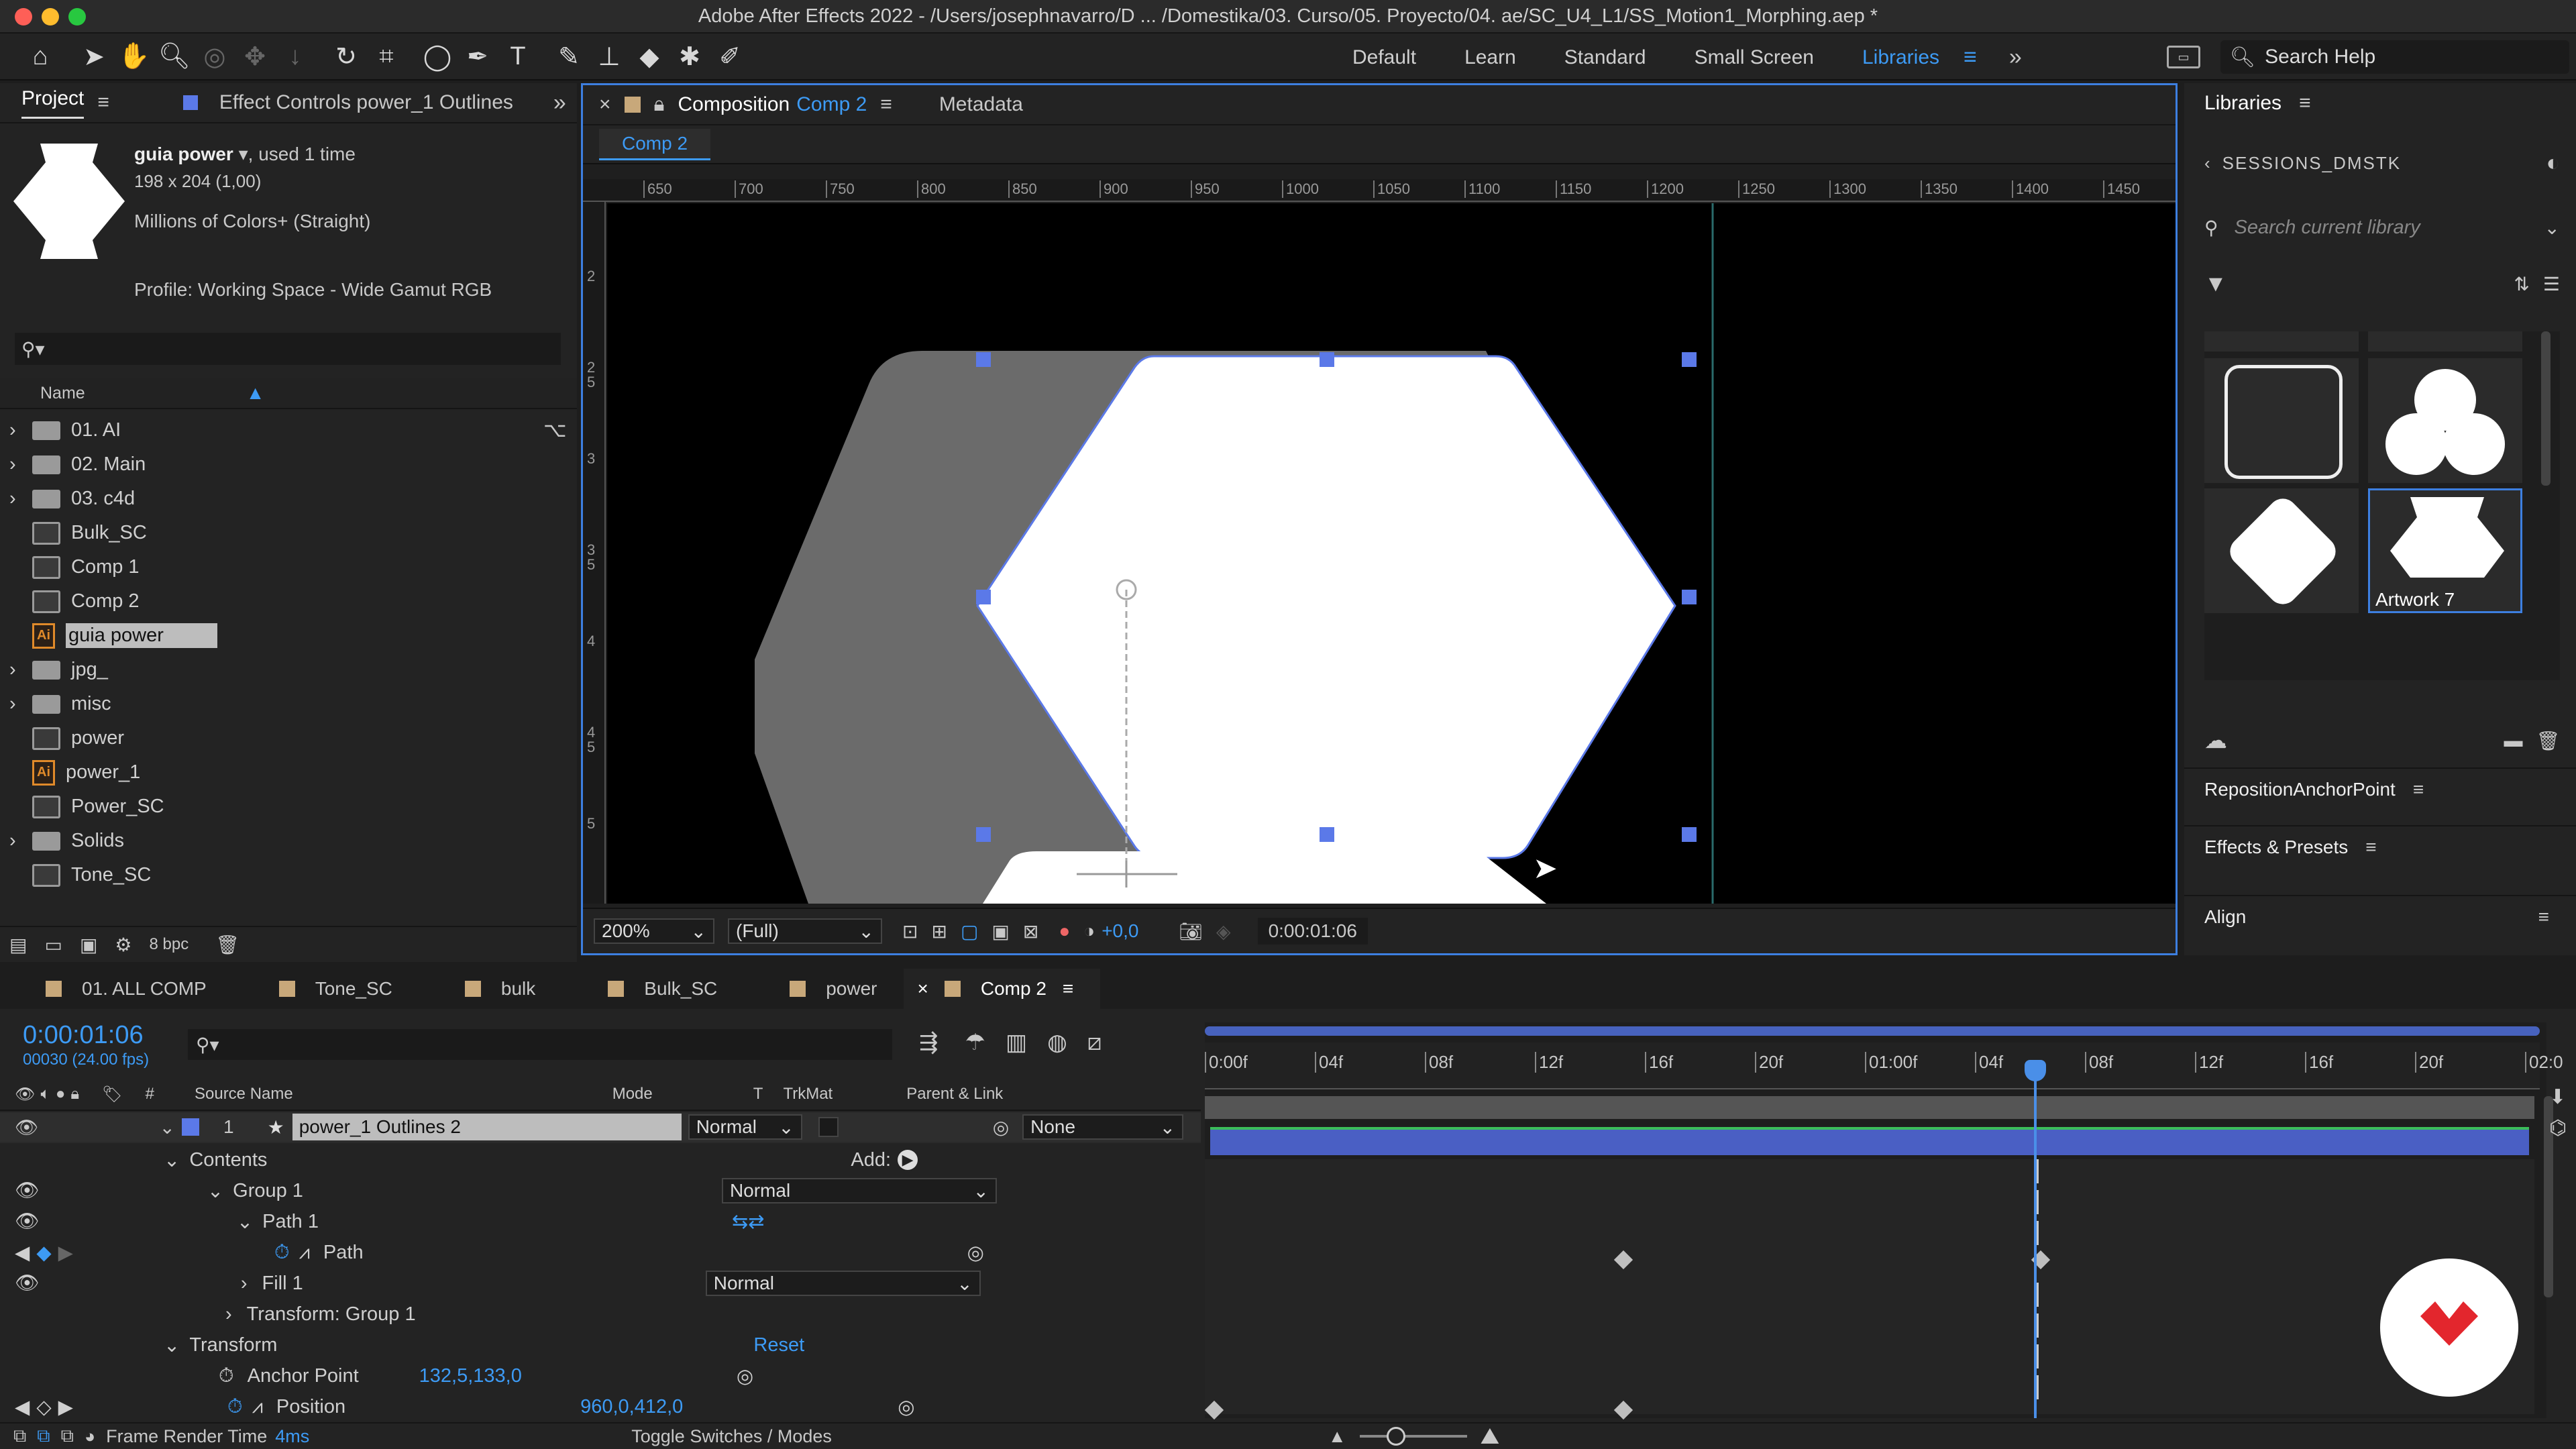 This screenshot has height=1449, width=2576. I want to click on guides-icon: ⊠, so click(1030, 931).